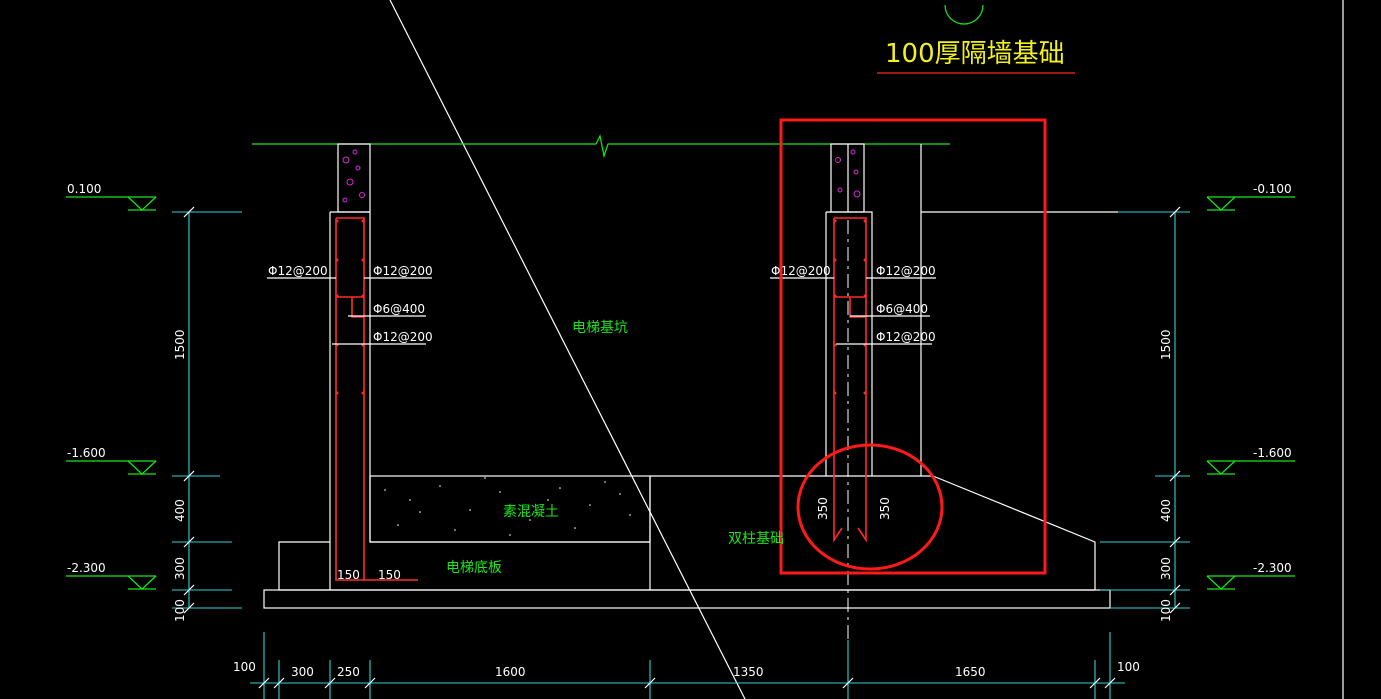  What do you see at coordinates (348, 575) in the screenshot?
I see `left-anchor-a: 150` at bounding box center [348, 575].